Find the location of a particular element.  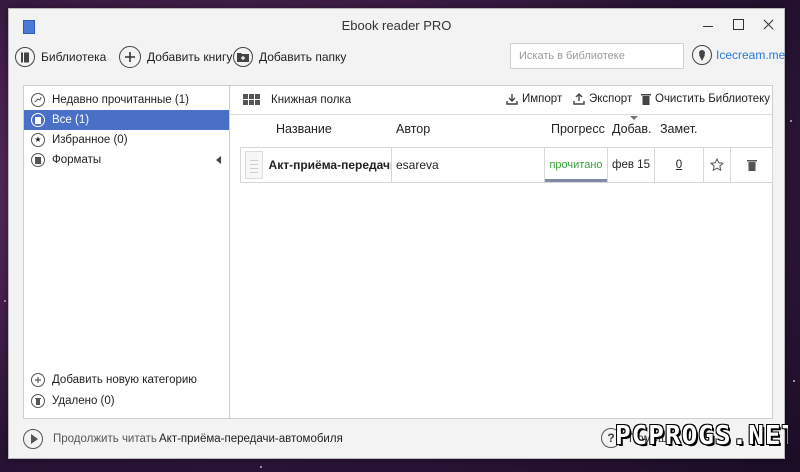

grid-view-icon is located at coordinates (252, 100).